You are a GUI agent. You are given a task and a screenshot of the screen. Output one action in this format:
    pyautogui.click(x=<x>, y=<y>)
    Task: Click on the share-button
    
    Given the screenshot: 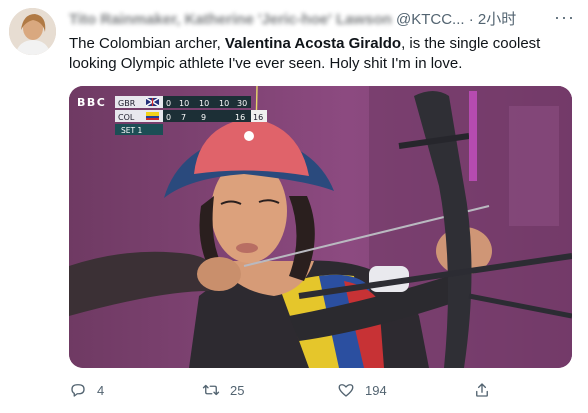 What is the action you would take?
    pyautogui.click(x=487, y=390)
    